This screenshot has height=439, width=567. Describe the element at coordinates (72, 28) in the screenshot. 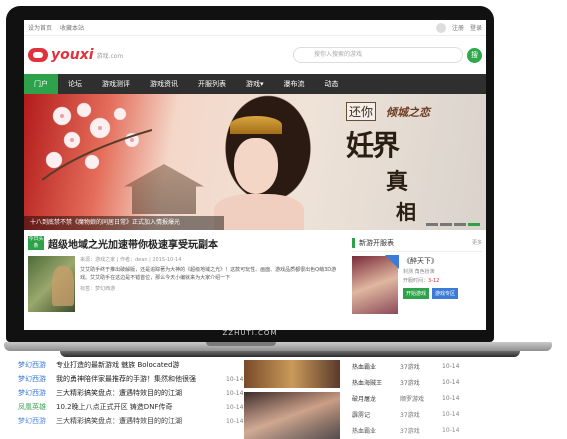

I see `bookmark-link: 收藏本站` at that location.